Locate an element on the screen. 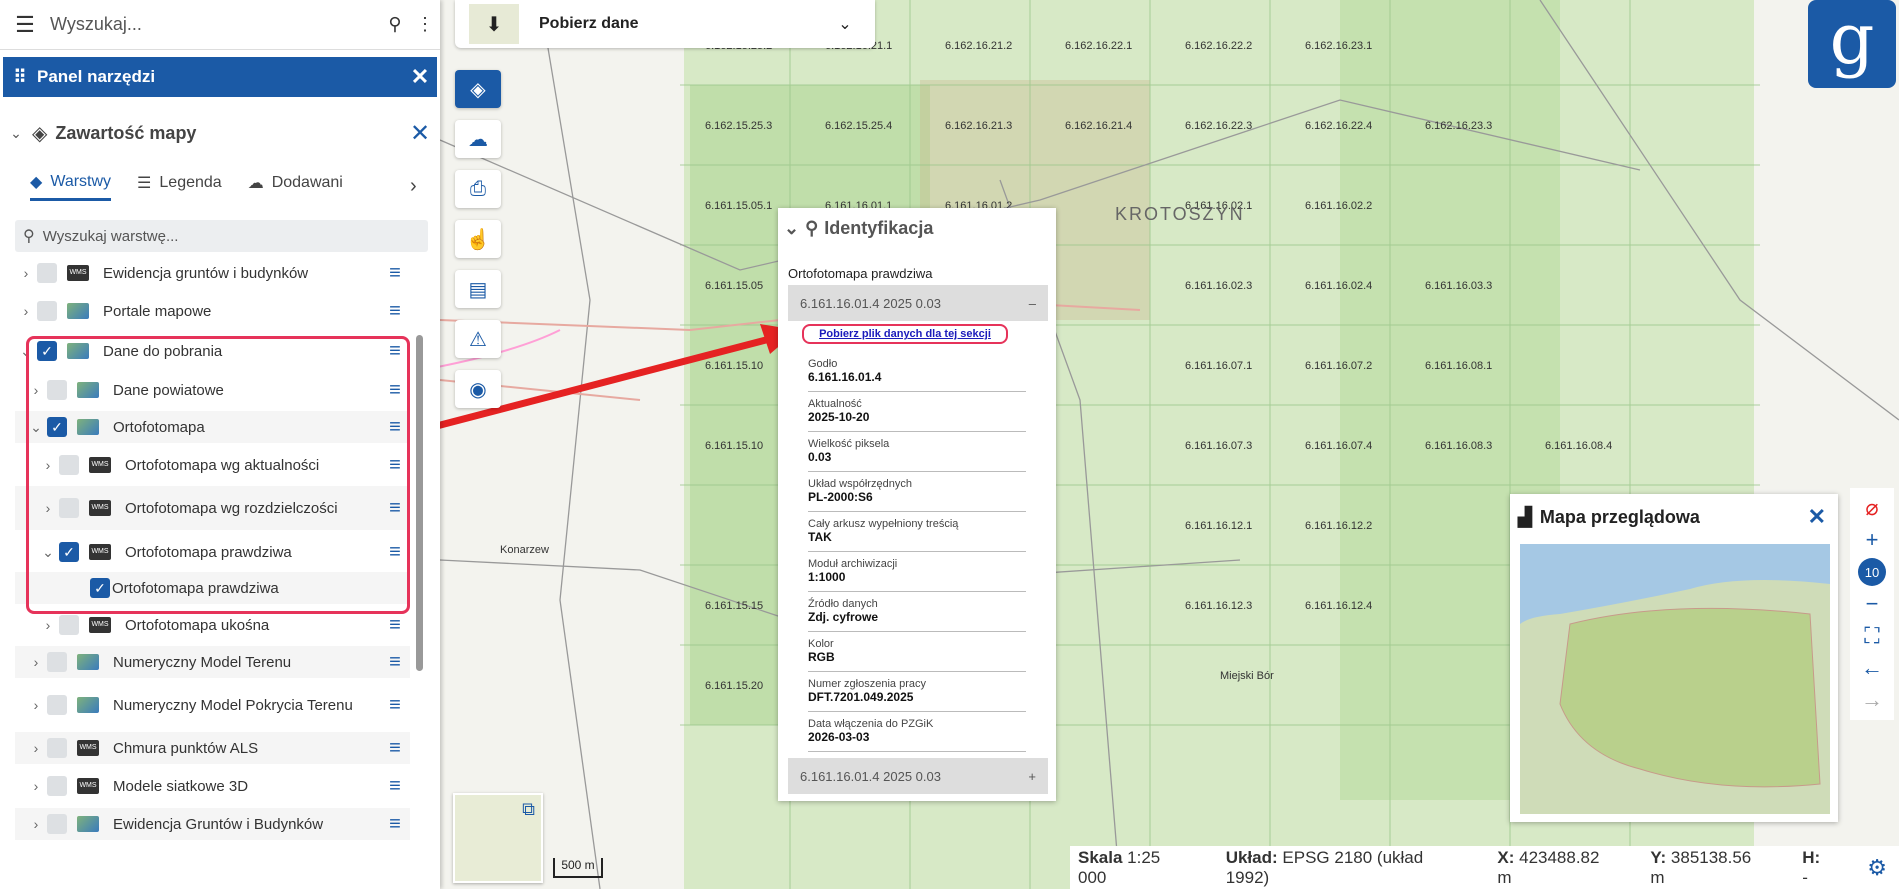  download-dropdown: ⬇ Pobierz dane ⌄ is located at coordinates (665, 24).